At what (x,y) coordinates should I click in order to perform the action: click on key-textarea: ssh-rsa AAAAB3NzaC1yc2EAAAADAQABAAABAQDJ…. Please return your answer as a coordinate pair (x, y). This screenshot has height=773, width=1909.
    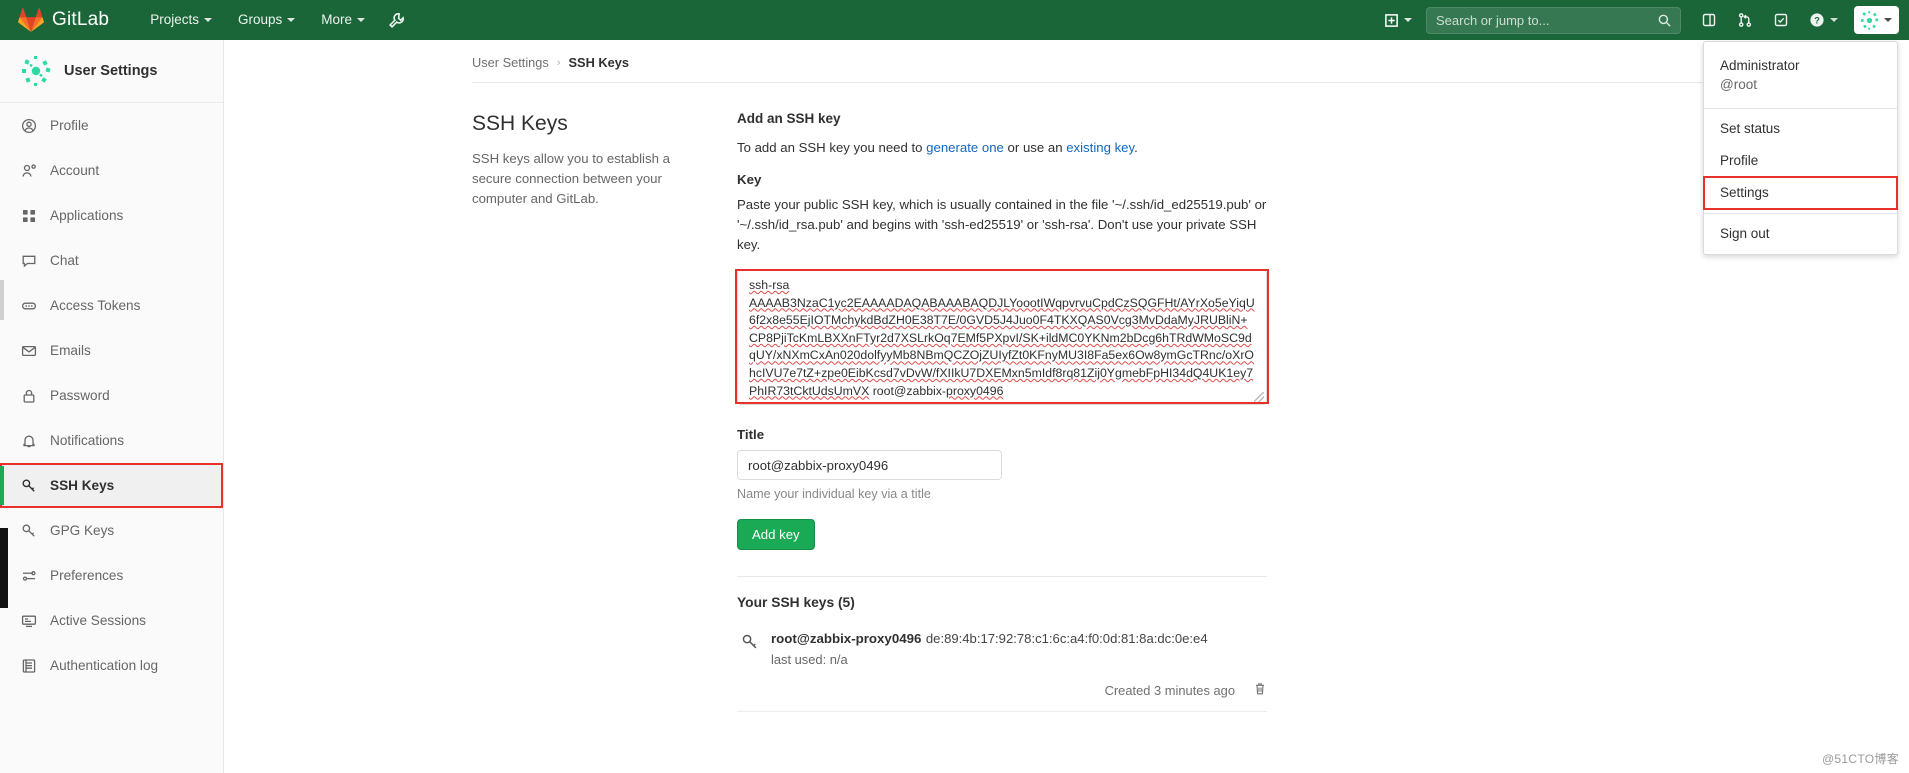
    Looking at the image, I should click on (1002, 337).